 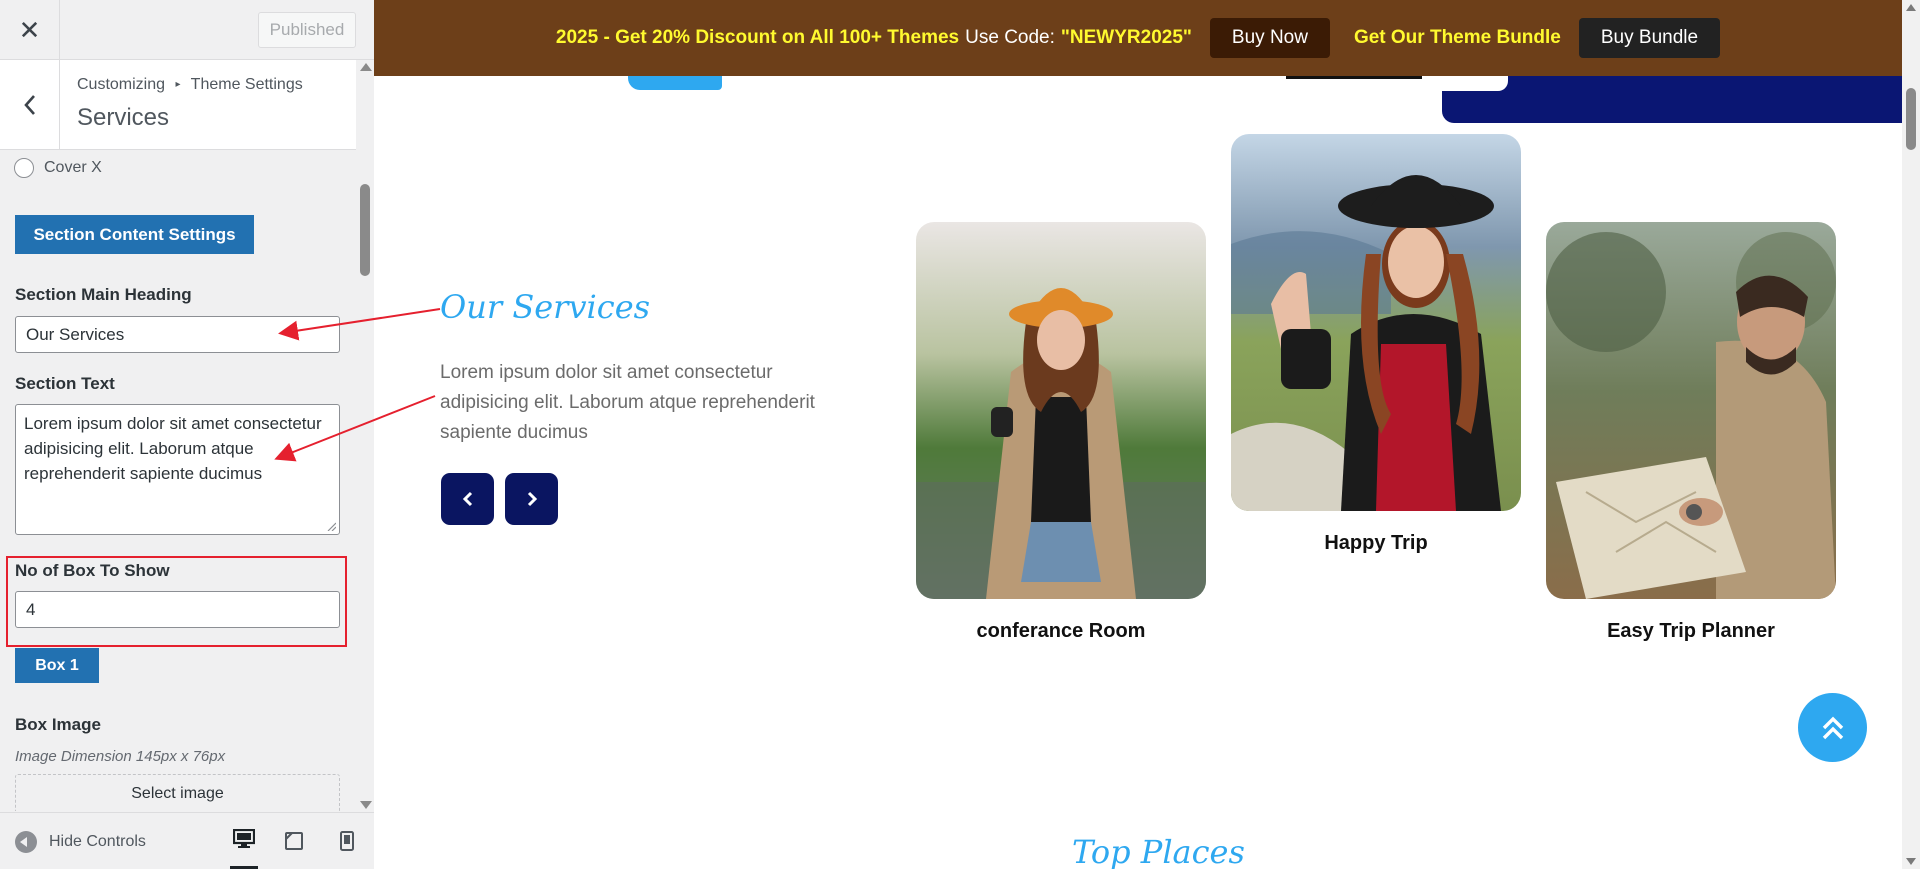 I want to click on tablet-icon, so click(x=294, y=841).